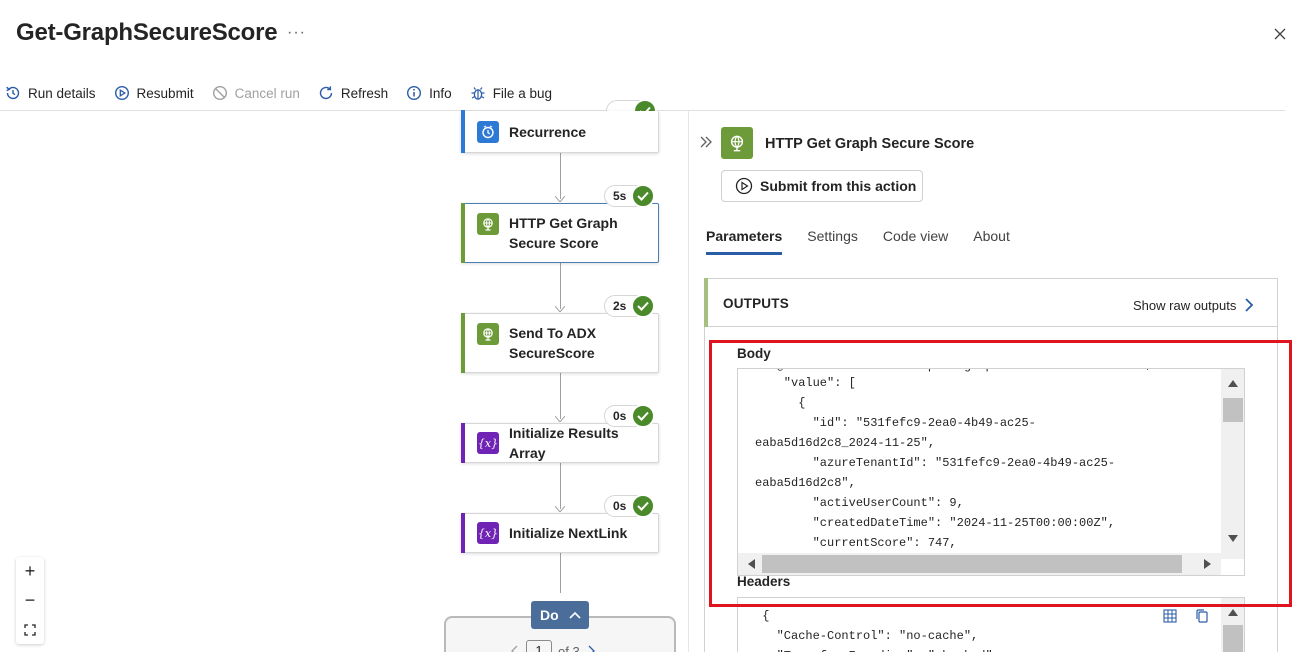 The height and width of the screenshot is (652, 1293). Describe the element at coordinates (754, 353) in the screenshot. I see `body-label: Body` at that location.